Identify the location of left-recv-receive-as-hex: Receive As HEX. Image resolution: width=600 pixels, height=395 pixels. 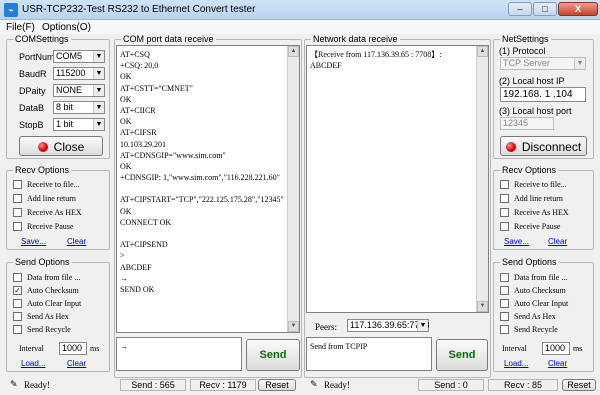
(47, 213).